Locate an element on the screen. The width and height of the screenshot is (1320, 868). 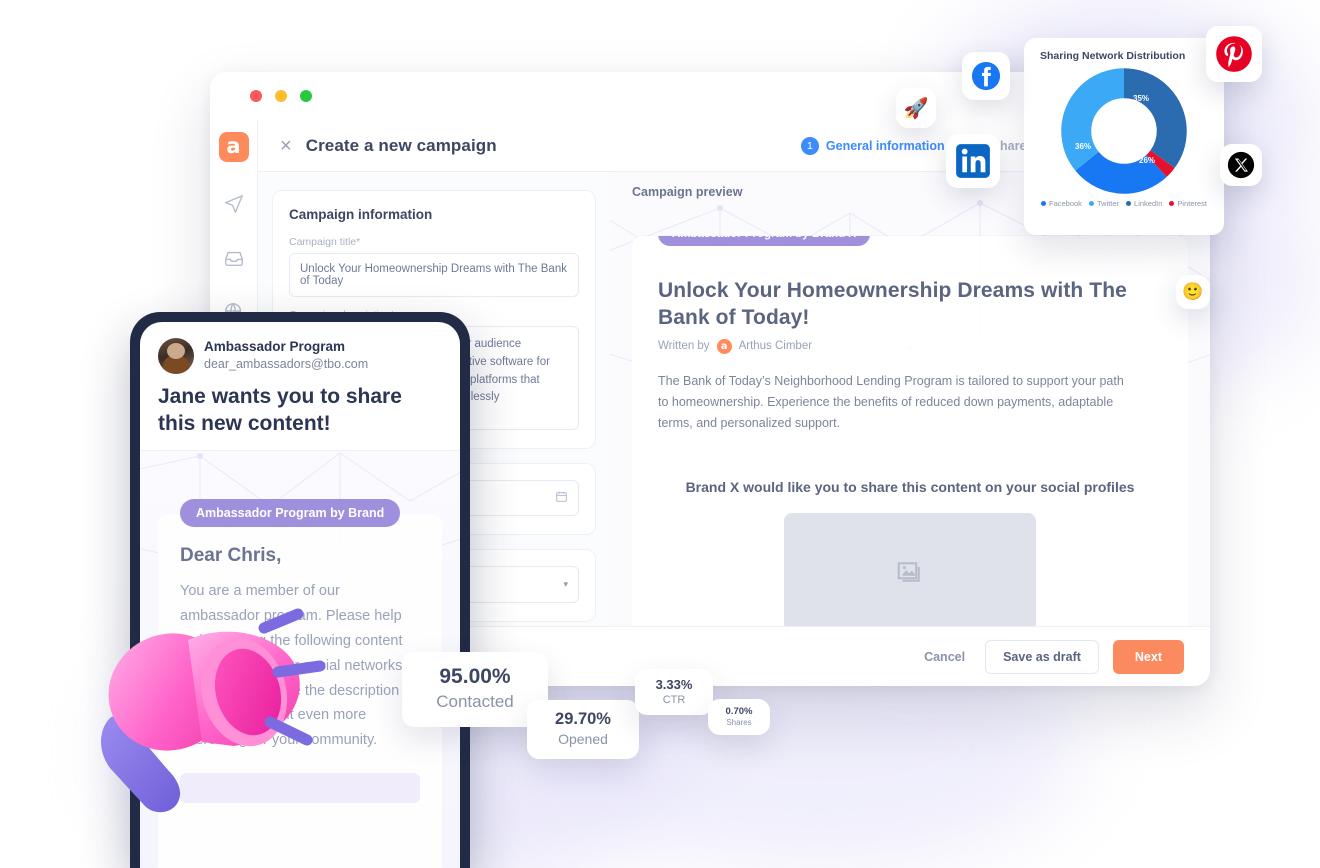
slice-label-twitter: 36% is located at coordinates (1083, 146).